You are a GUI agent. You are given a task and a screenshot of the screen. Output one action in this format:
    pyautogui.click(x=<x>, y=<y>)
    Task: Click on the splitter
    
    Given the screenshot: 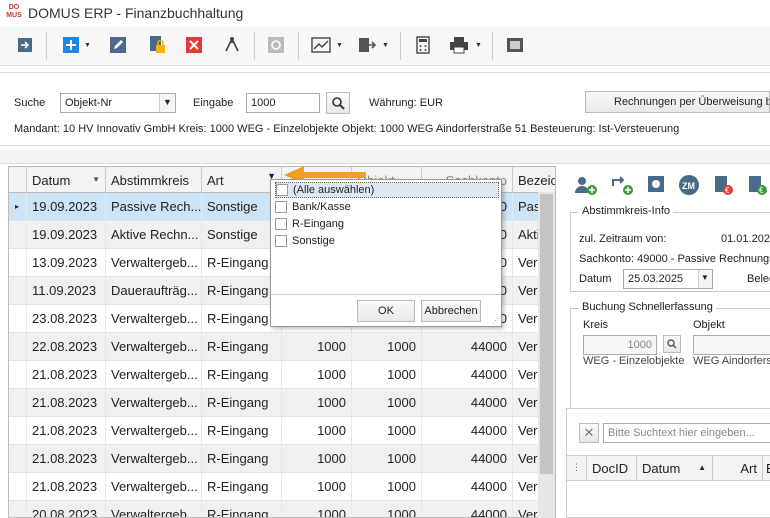 What is the action you would take?
    pyautogui.click(x=385, y=157)
    